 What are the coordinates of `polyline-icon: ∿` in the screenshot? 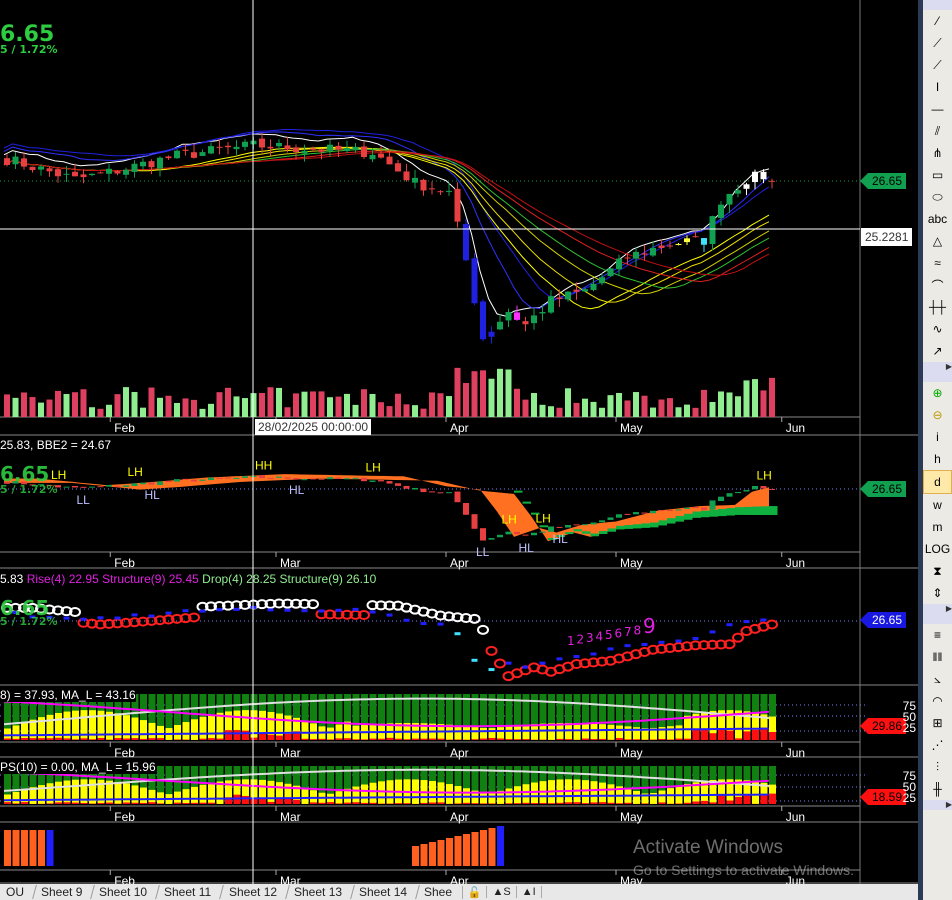 It's located at (937, 329).